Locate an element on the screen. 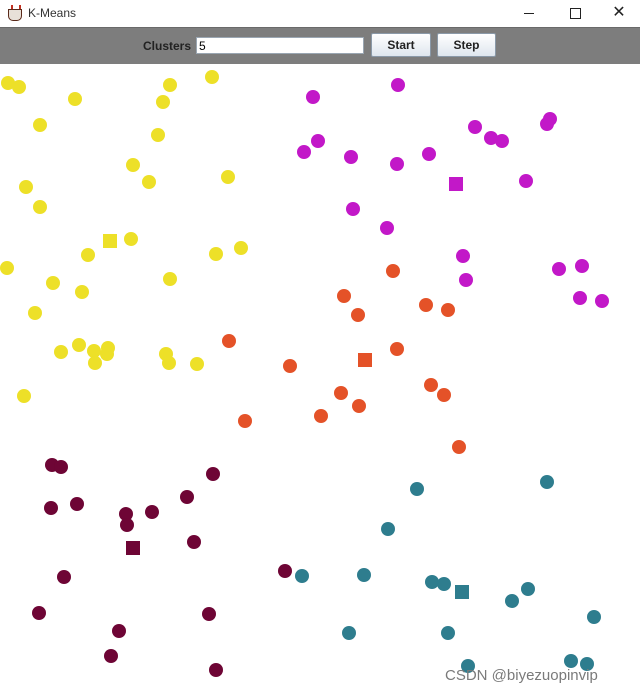  maximize-icon is located at coordinates (575, 13).